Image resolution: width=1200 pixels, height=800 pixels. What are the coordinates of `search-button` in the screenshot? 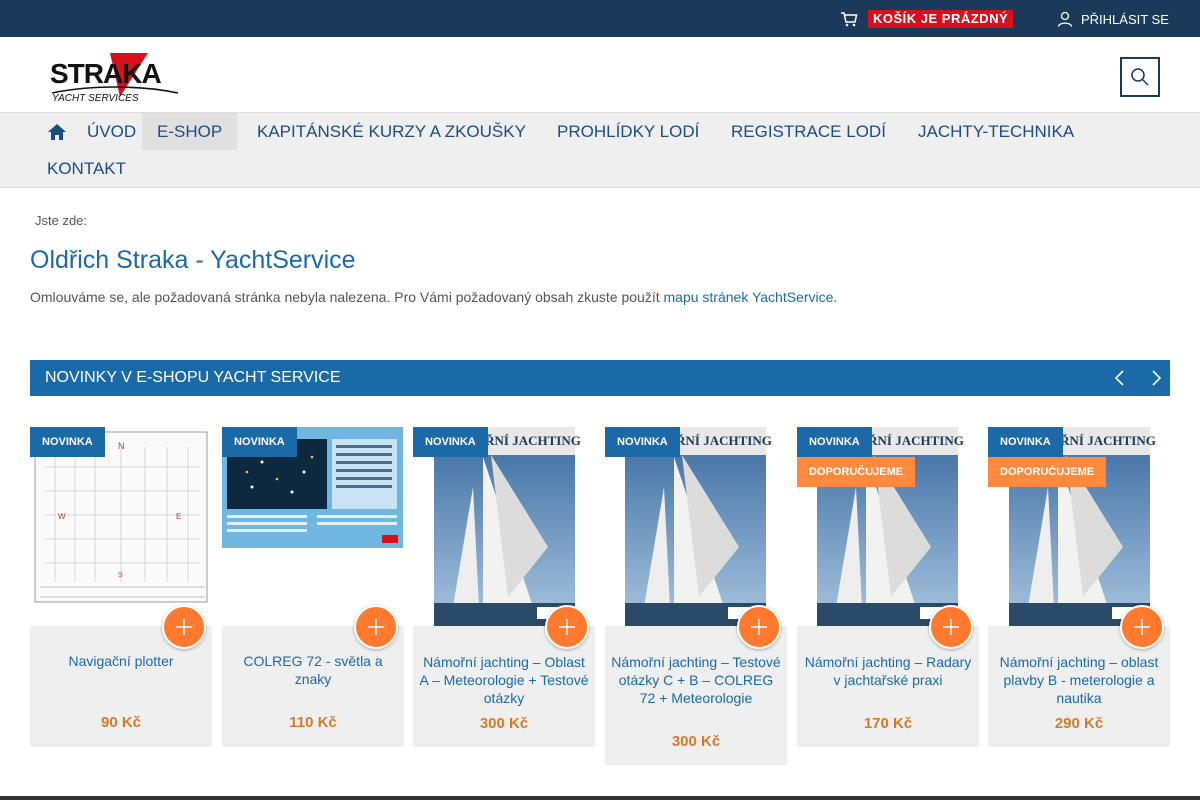 It's located at (1140, 77).